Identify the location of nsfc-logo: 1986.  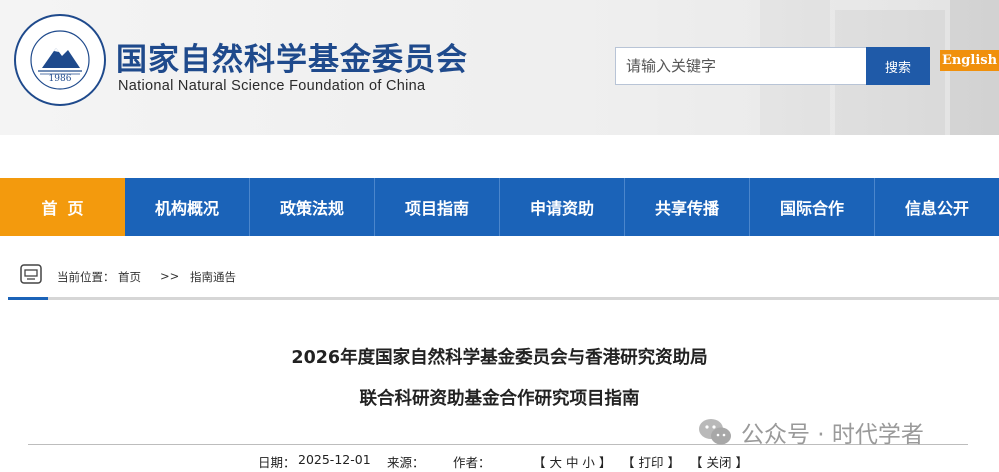
(60, 60).